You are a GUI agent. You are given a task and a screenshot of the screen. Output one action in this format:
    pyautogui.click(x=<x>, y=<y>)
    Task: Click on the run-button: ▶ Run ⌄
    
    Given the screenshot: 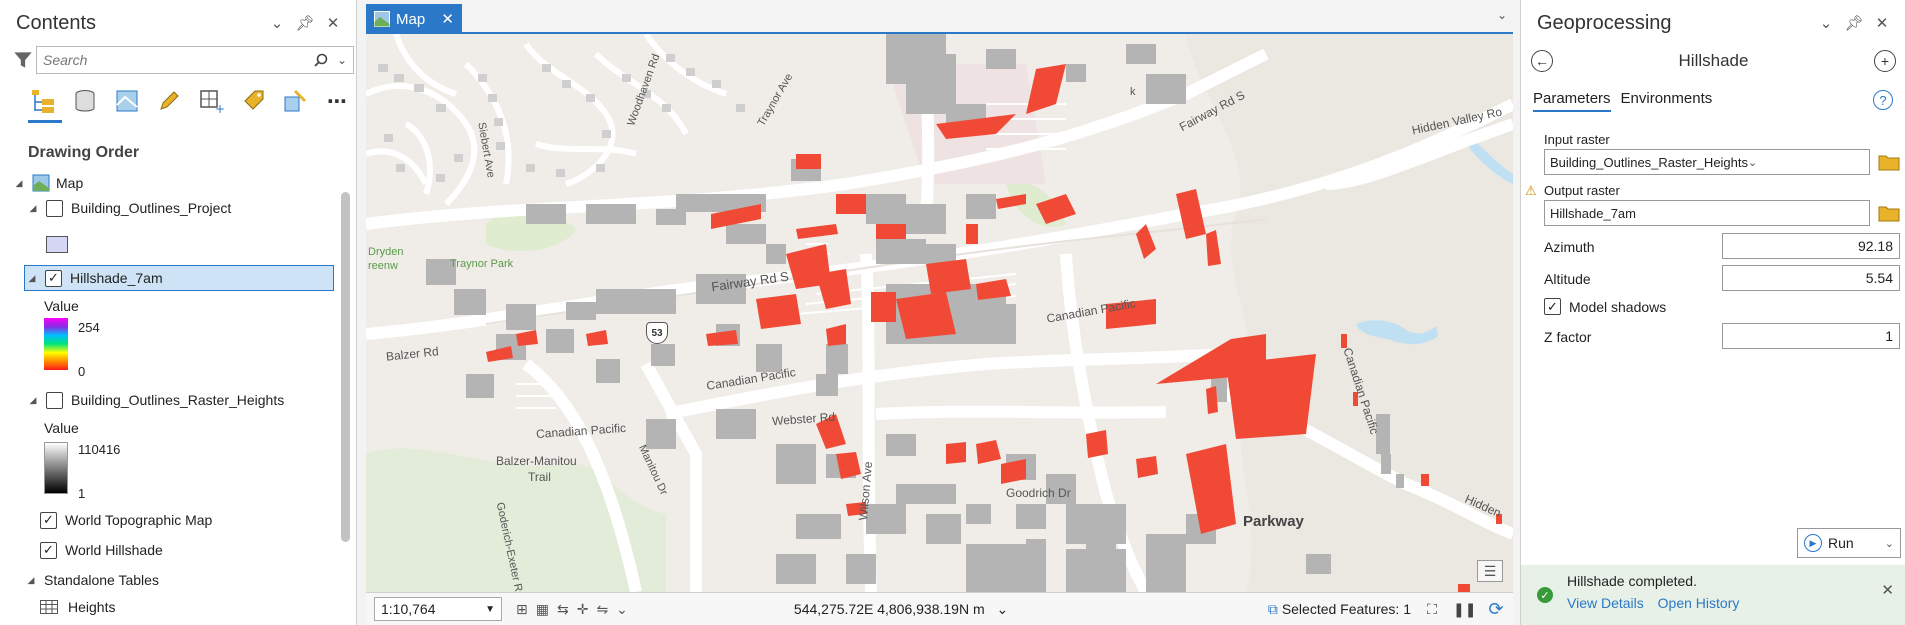 What is the action you would take?
    pyautogui.click(x=1849, y=543)
    